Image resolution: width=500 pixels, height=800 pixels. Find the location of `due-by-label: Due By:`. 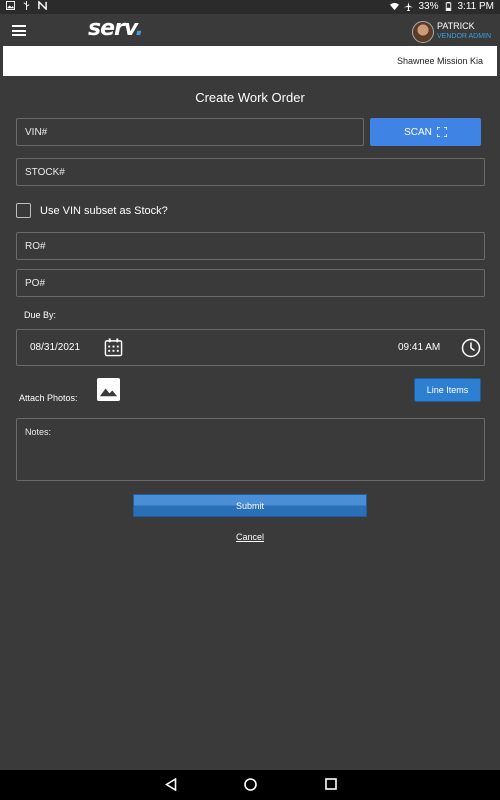

due-by-label: Due By: is located at coordinates (40, 315).